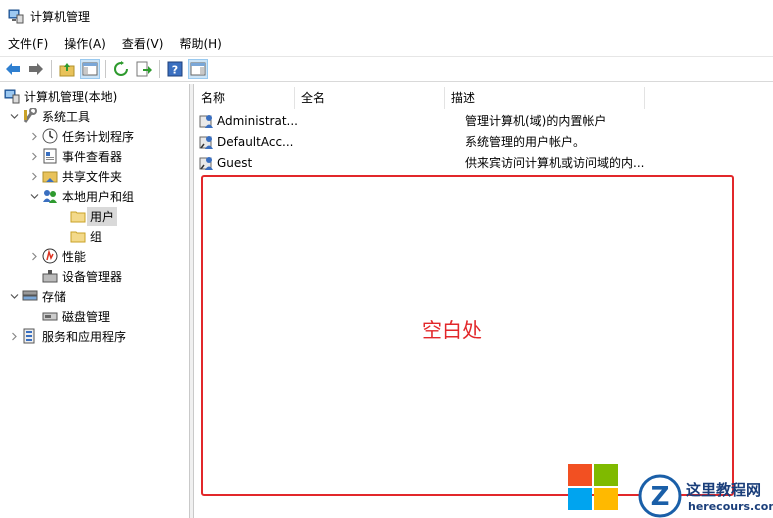 Image resolution: width=773 pixels, height=518 pixels. What do you see at coordinates (724, 490) in the screenshot?
I see `watermark-brand: 这里教程网` at bounding box center [724, 490].